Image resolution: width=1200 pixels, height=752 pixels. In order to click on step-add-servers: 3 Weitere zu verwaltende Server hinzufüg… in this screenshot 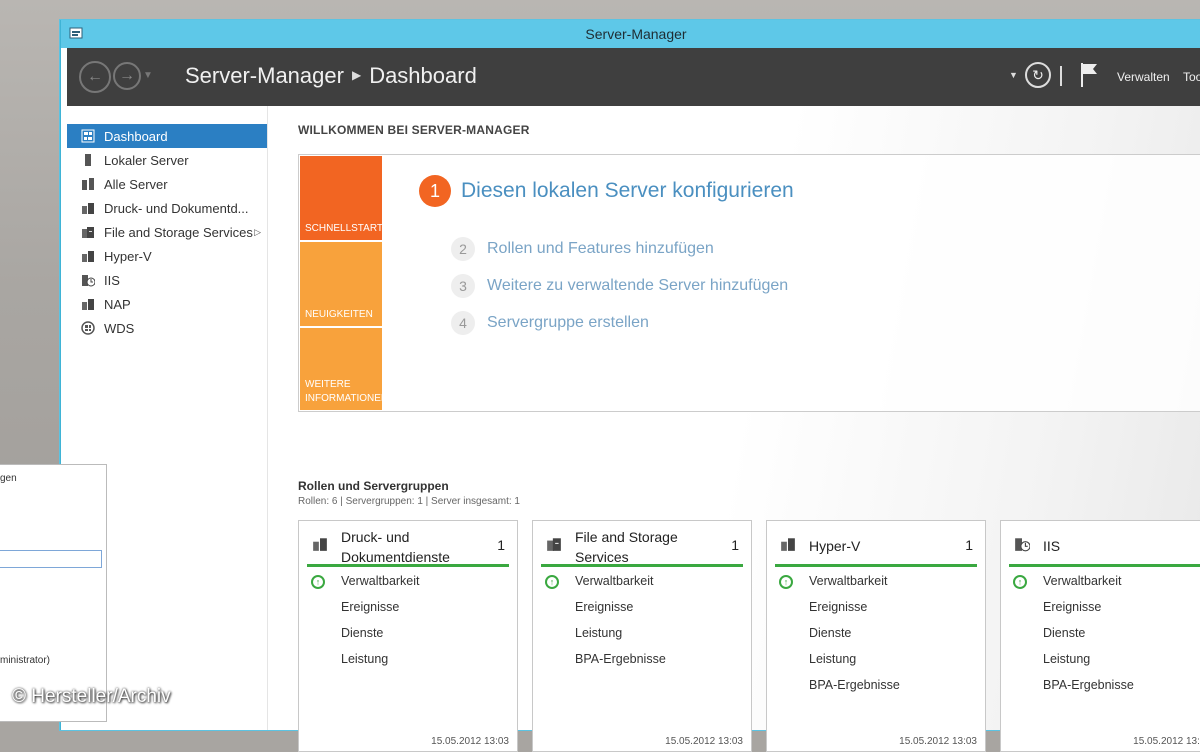, I will do `click(619, 286)`.